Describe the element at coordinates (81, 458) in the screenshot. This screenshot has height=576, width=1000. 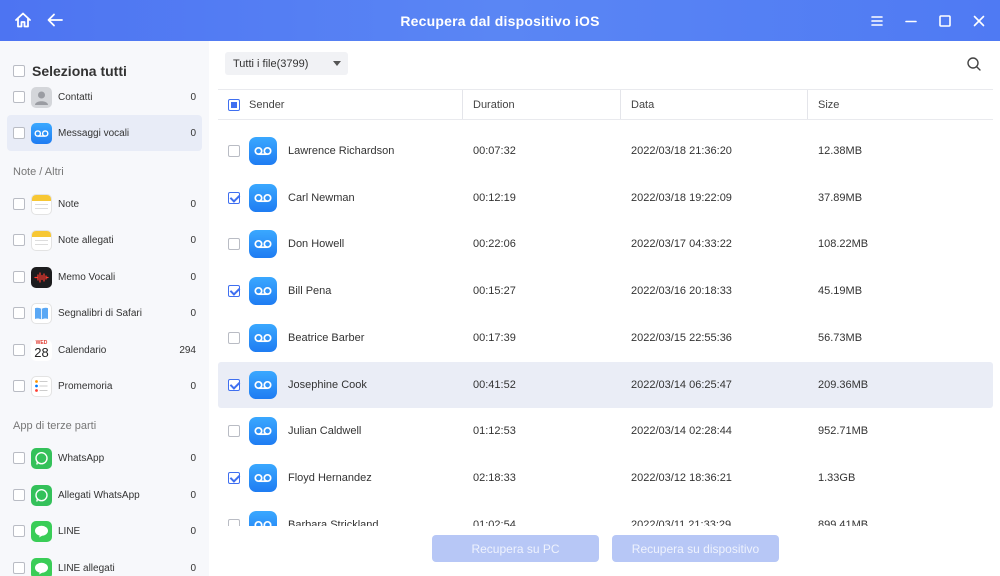
I see `sidebar-item-label: WhatsApp` at that location.